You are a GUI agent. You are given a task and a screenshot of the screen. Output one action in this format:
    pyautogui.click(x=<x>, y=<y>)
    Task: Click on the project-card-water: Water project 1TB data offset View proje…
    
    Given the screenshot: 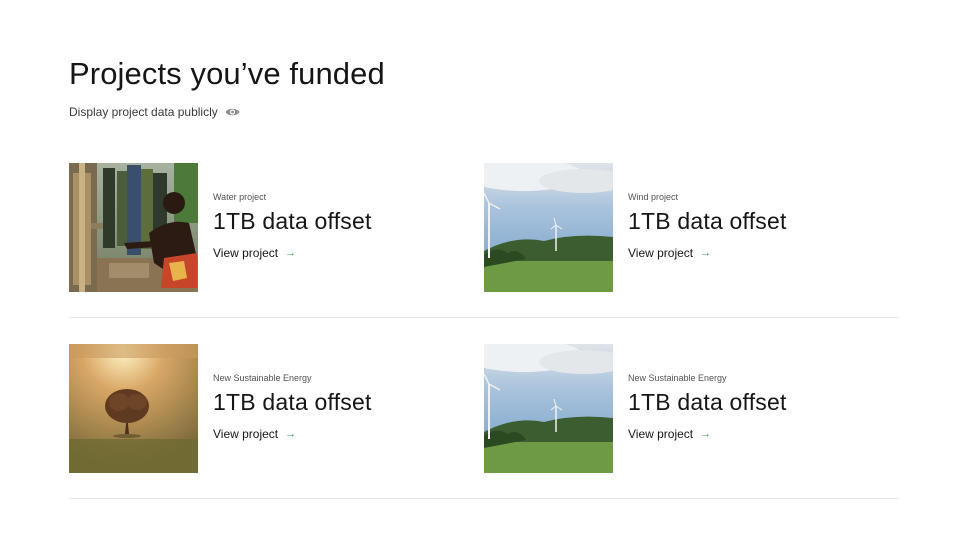 What is the action you would take?
    pyautogui.click(x=220, y=227)
    